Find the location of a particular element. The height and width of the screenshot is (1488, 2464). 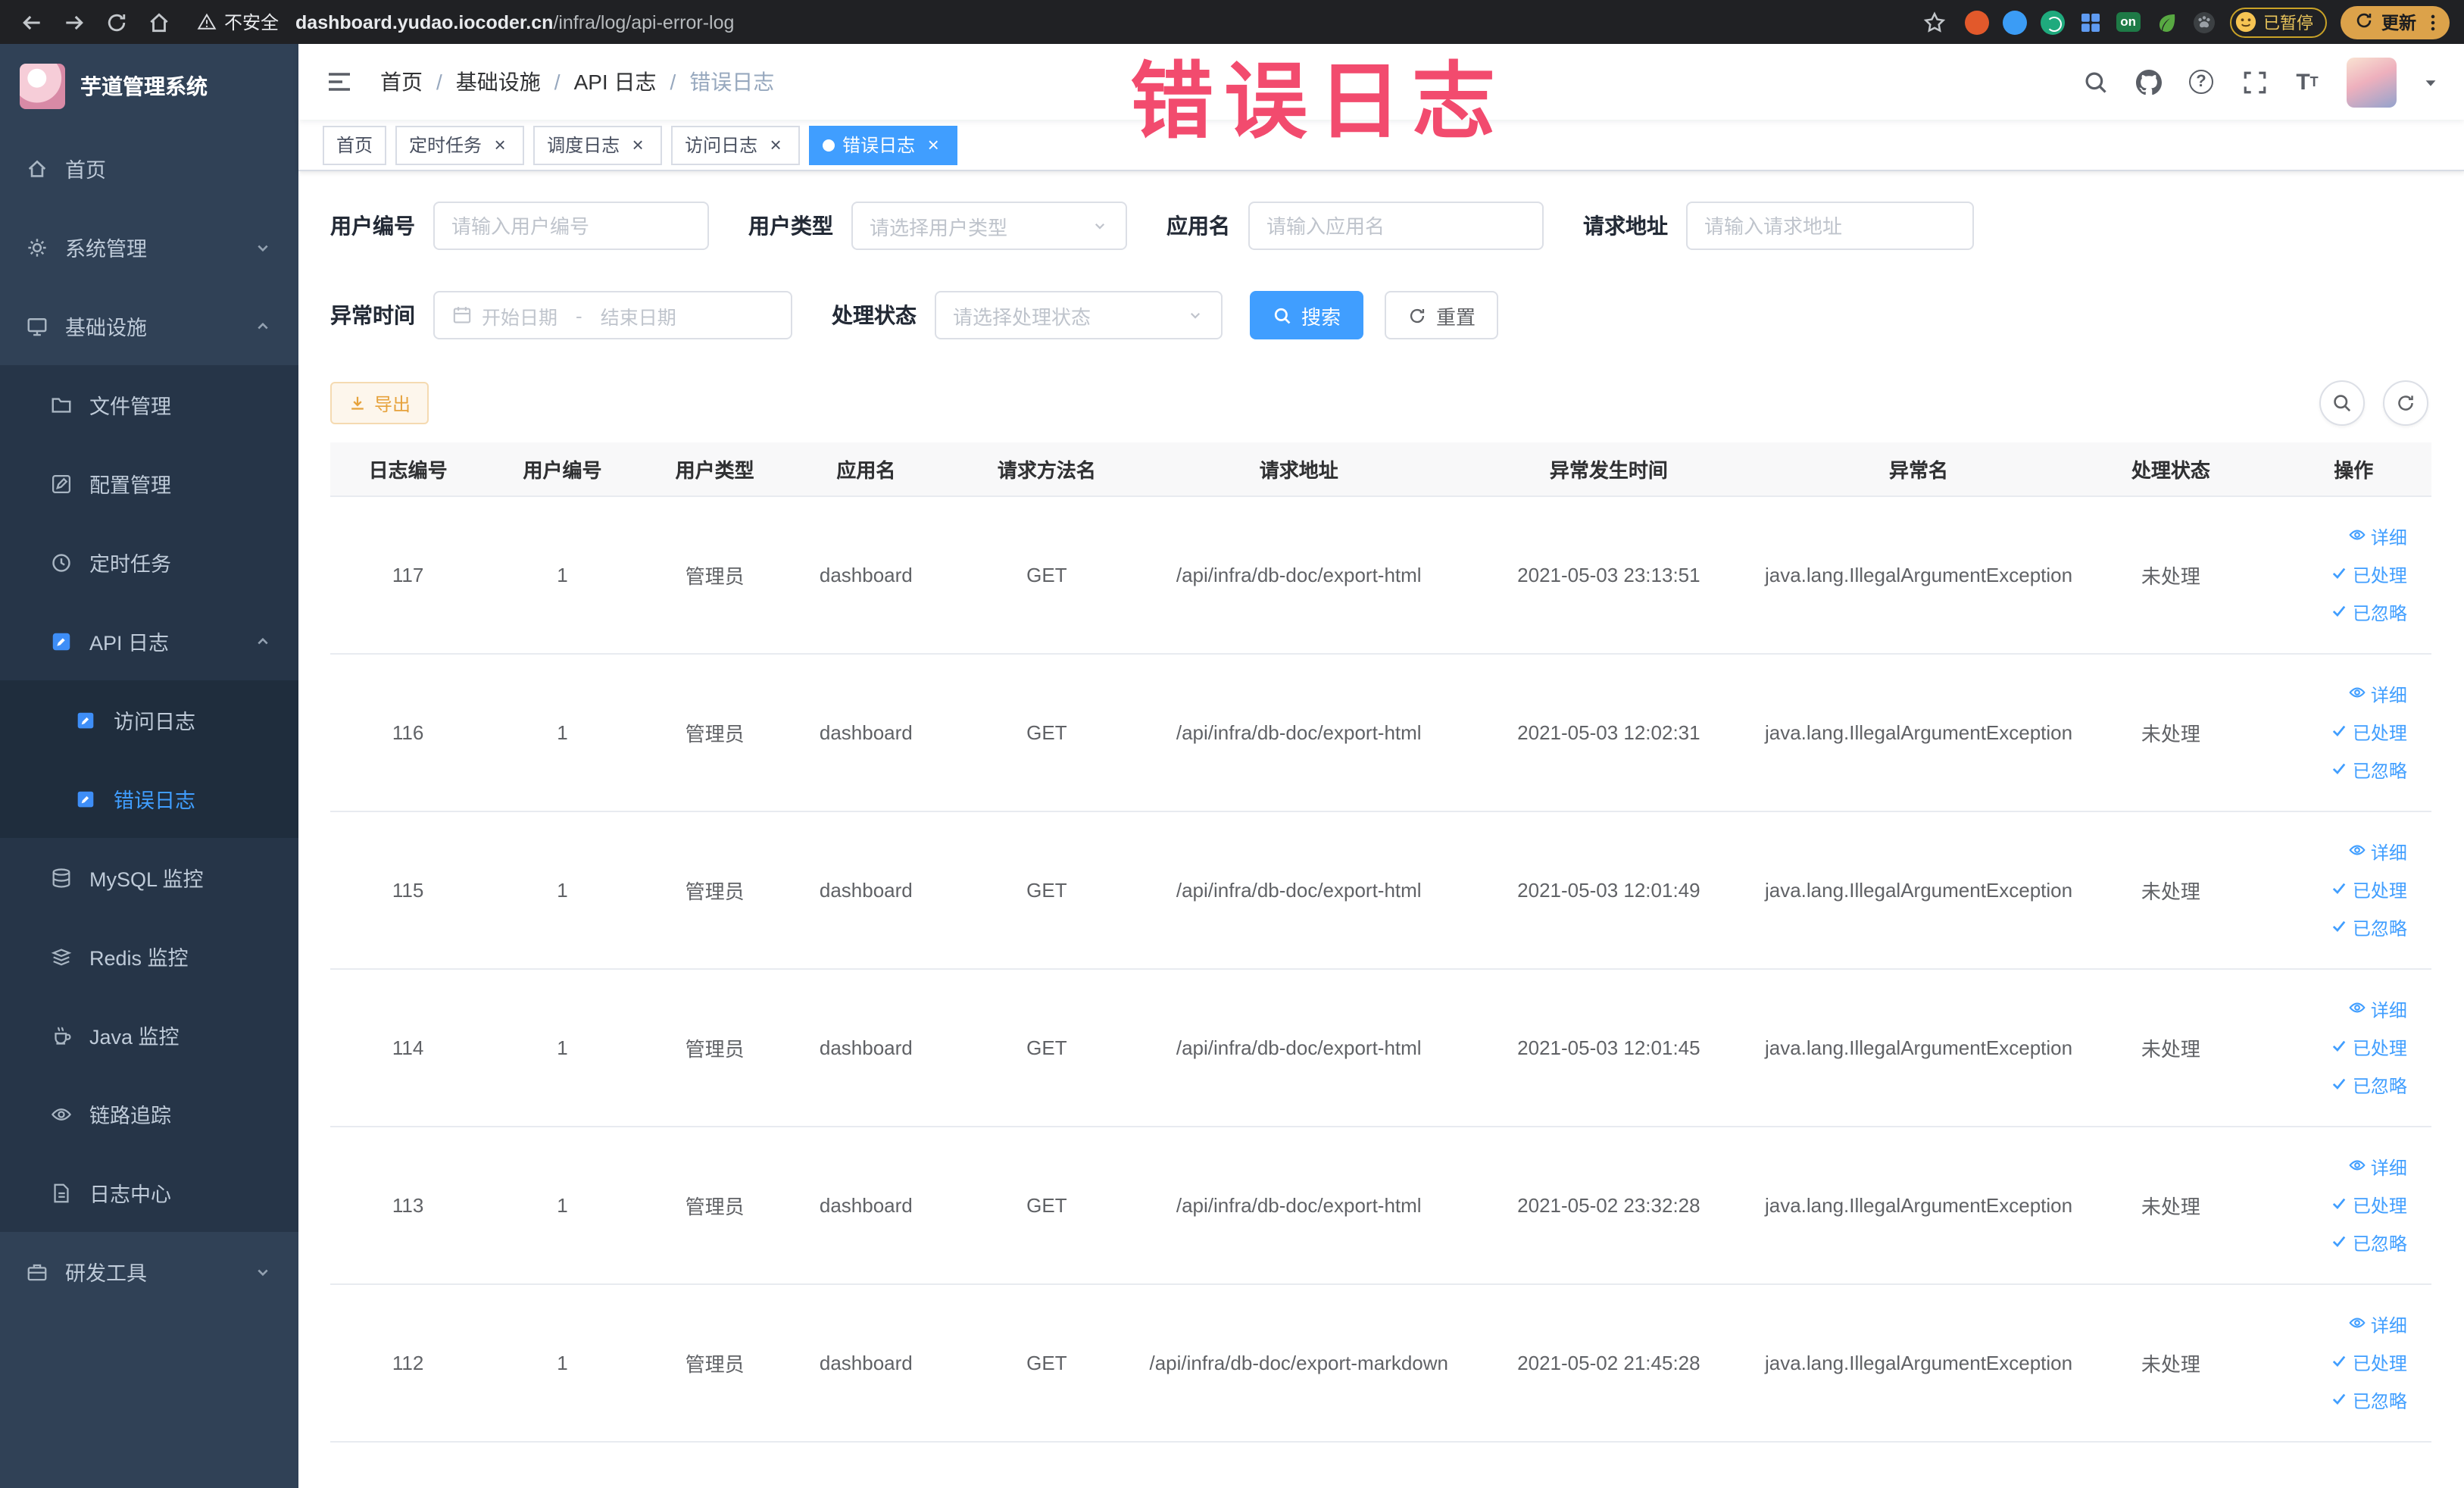

table-cell: 管理员 is located at coordinates (715, 1364).